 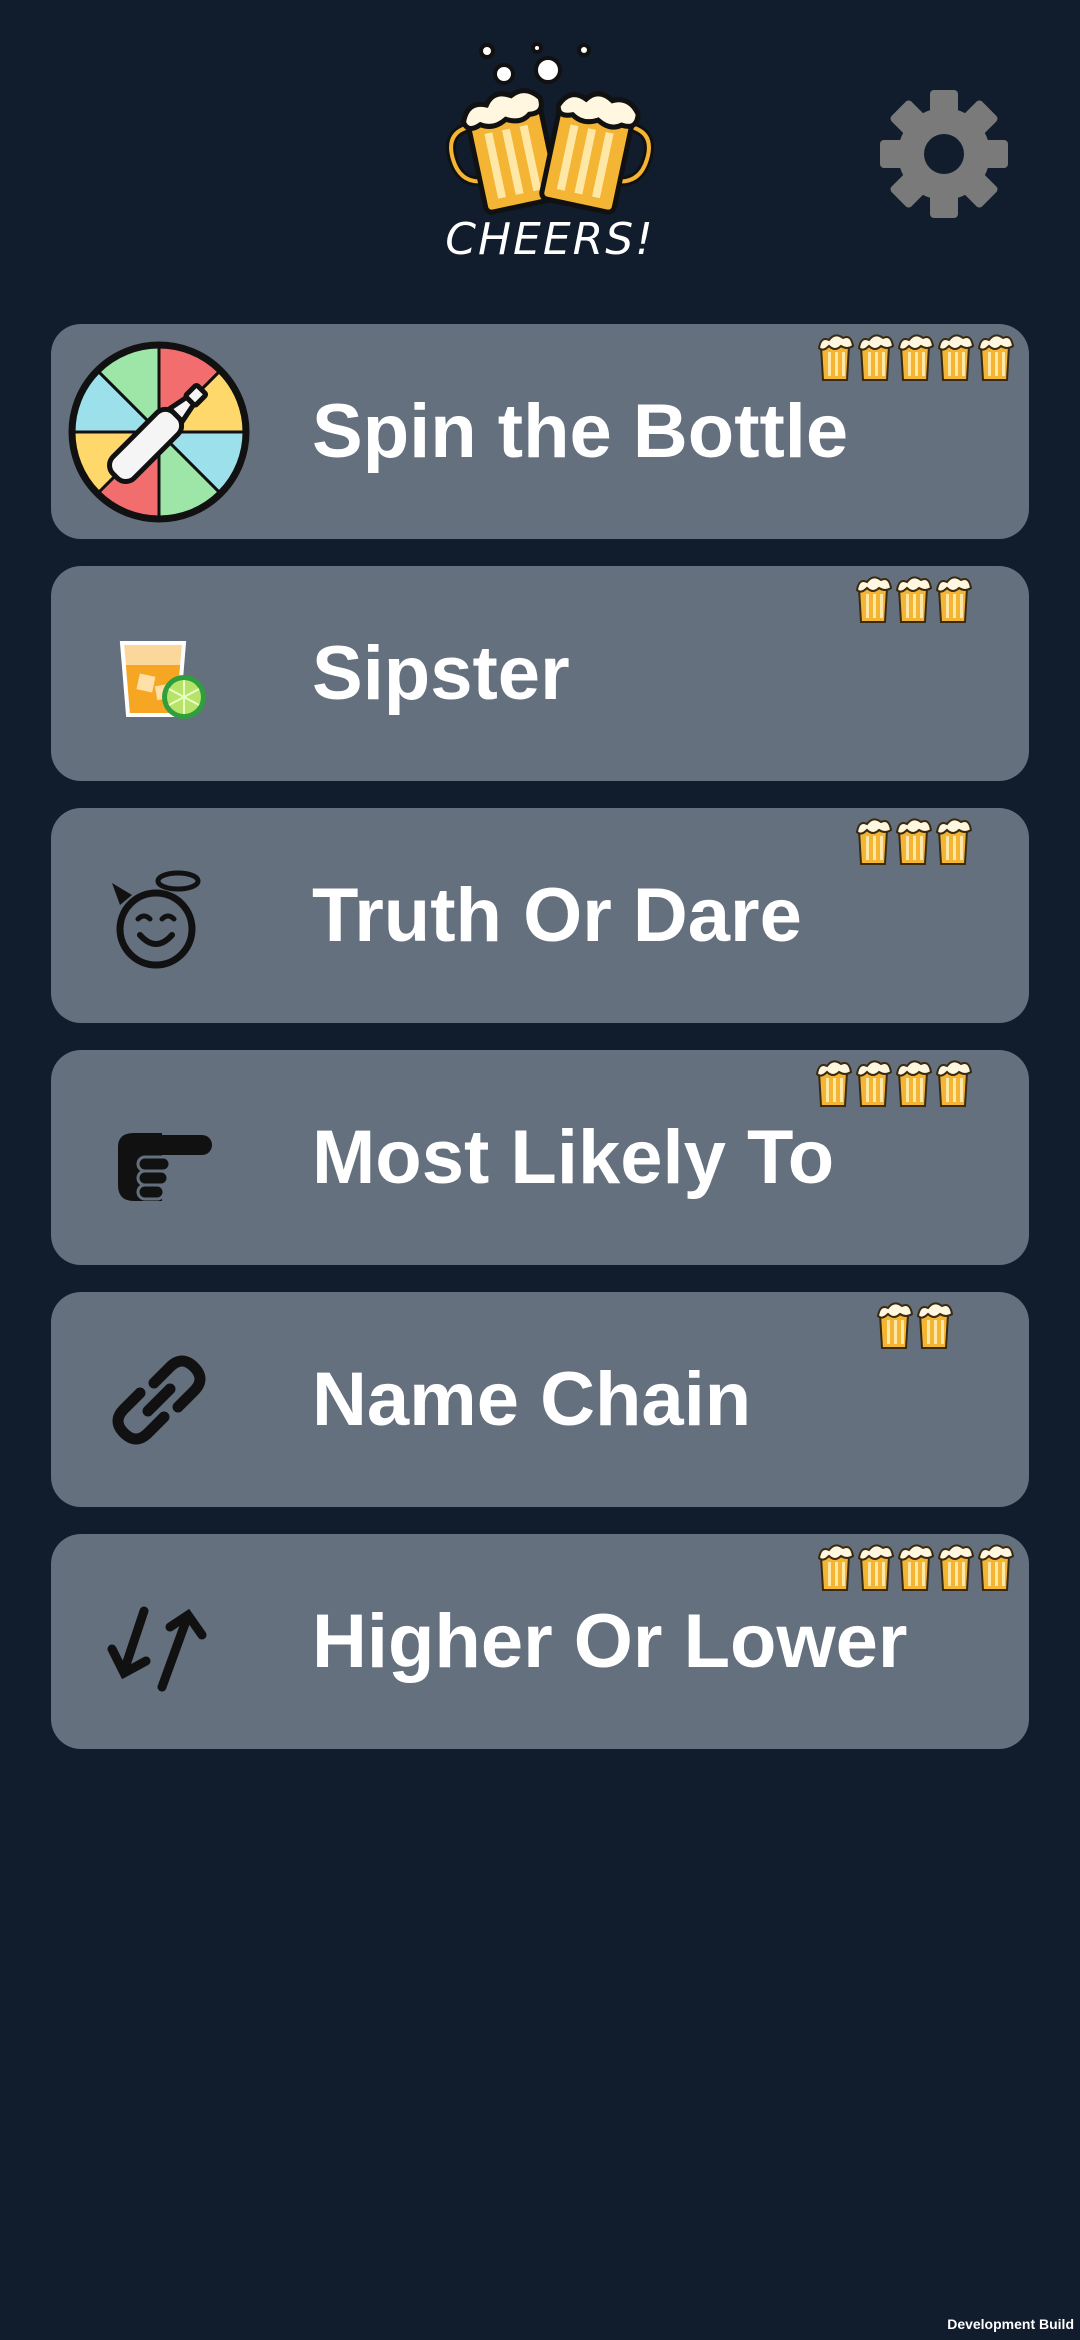 I want to click on game-card-sipster: Sipster, so click(x=540, y=673).